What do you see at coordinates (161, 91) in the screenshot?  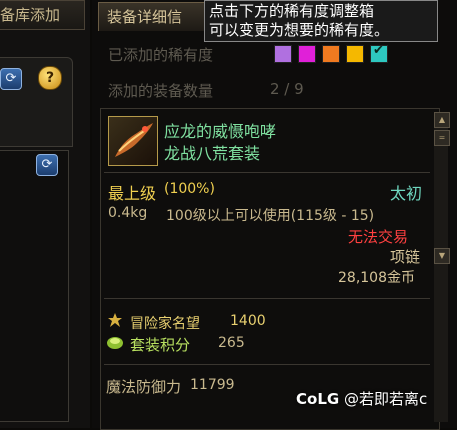 I see `equipment-count-label: 添加的装备数量` at bounding box center [161, 91].